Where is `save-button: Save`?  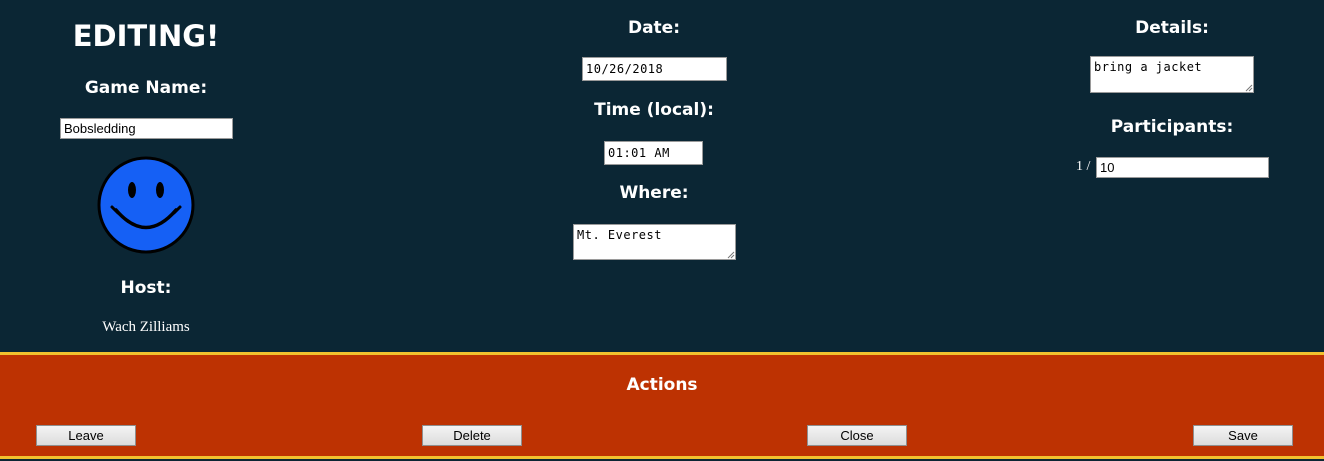 save-button: Save is located at coordinates (1243, 435).